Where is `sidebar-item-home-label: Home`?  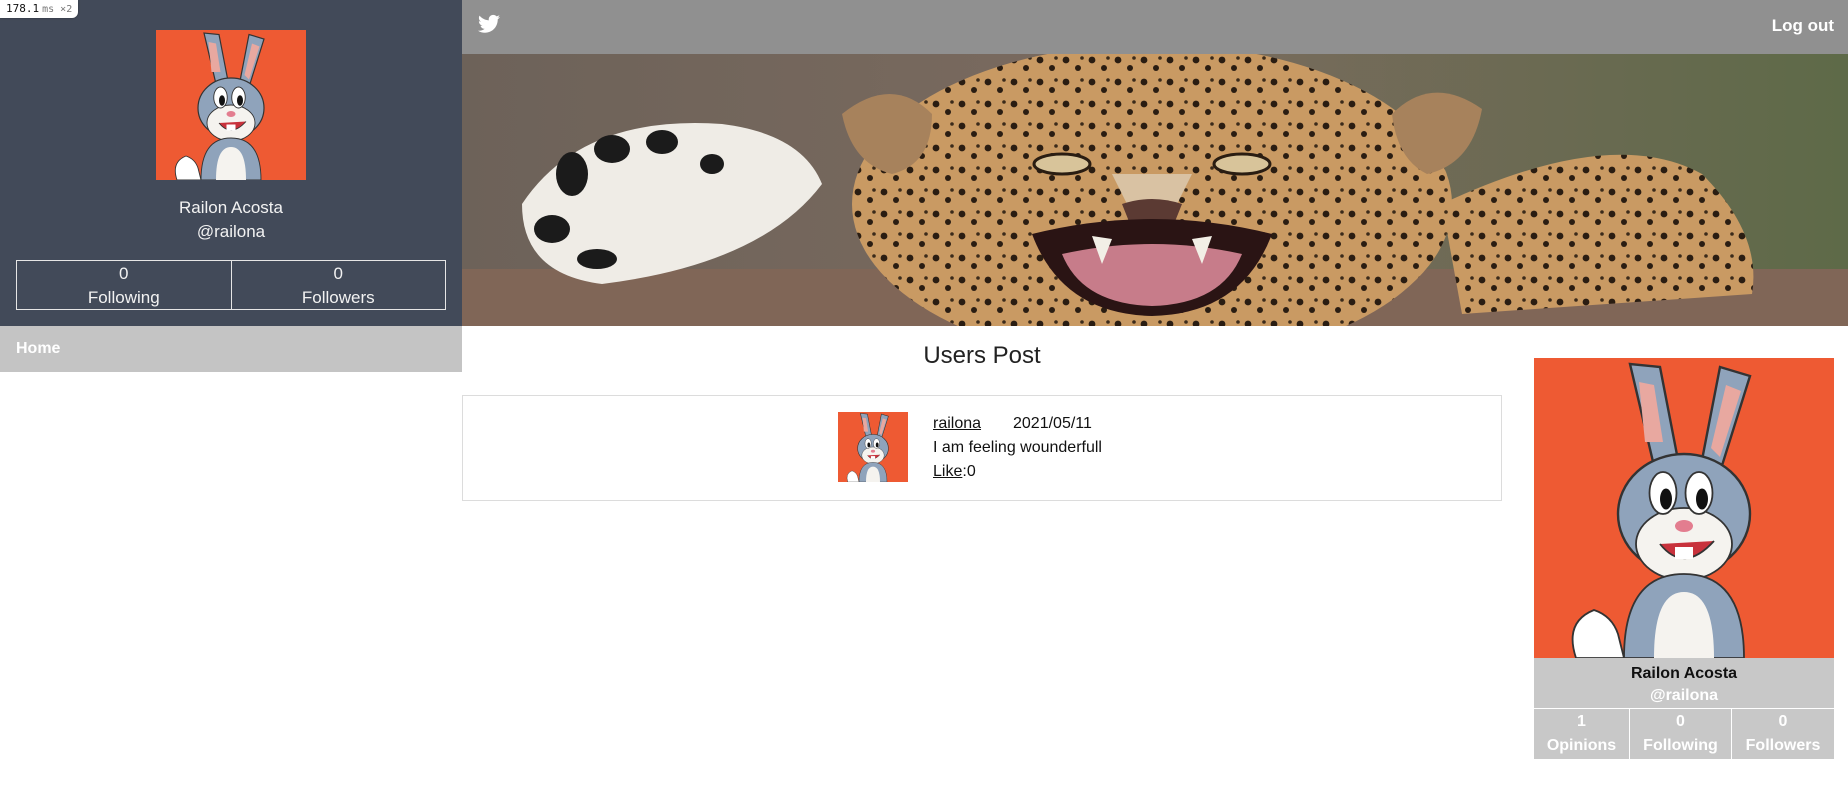
sidebar-item-home-label: Home is located at coordinates (38, 348).